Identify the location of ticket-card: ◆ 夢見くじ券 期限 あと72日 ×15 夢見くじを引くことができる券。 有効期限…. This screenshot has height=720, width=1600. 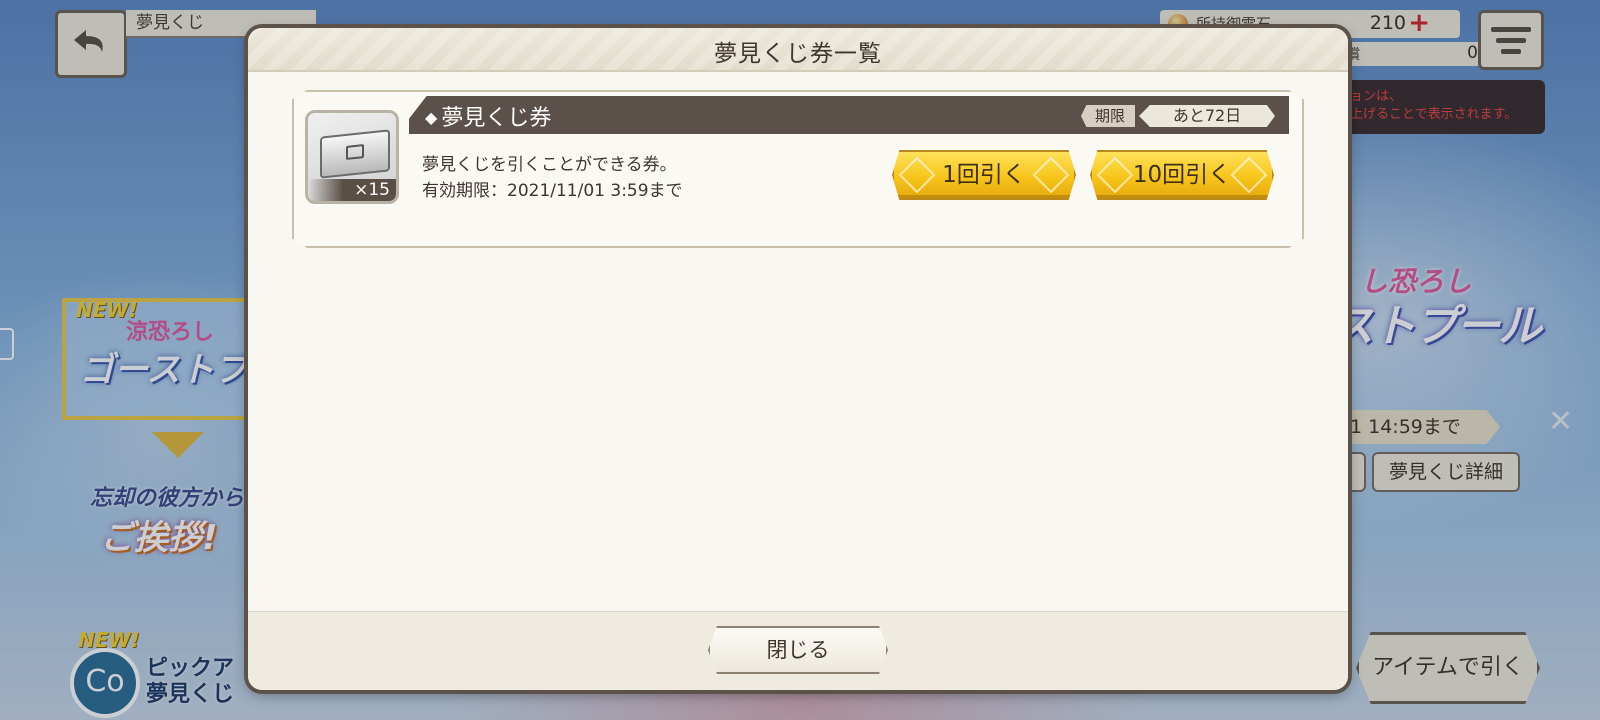
(798, 169).